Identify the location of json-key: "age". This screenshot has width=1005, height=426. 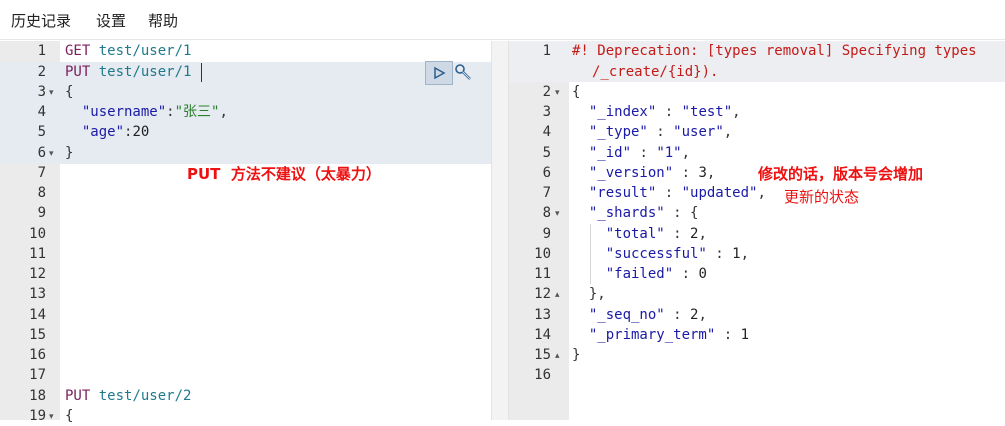
(103, 132).